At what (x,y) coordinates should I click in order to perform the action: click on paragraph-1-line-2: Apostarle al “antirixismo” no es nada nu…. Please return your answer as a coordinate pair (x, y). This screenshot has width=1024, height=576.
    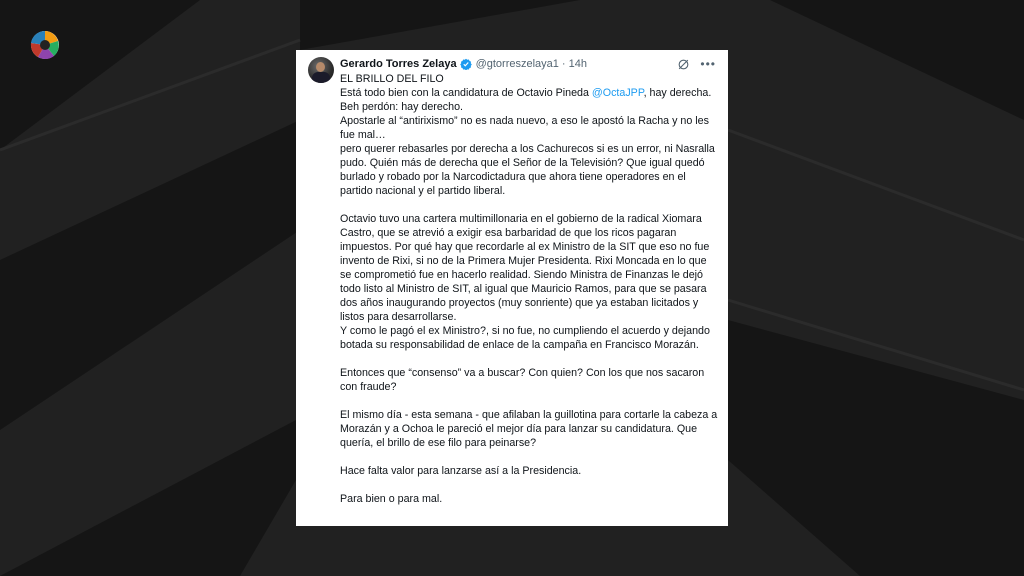
    Looking at the image, I should click on (524, 128).